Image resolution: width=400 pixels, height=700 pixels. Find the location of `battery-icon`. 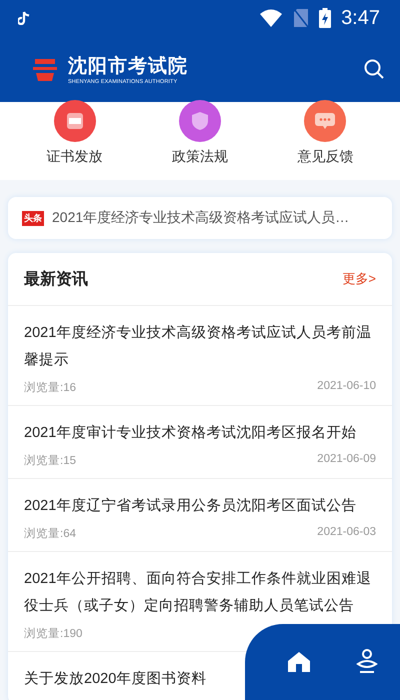

battery-icon is located at coordinates (325, 18).